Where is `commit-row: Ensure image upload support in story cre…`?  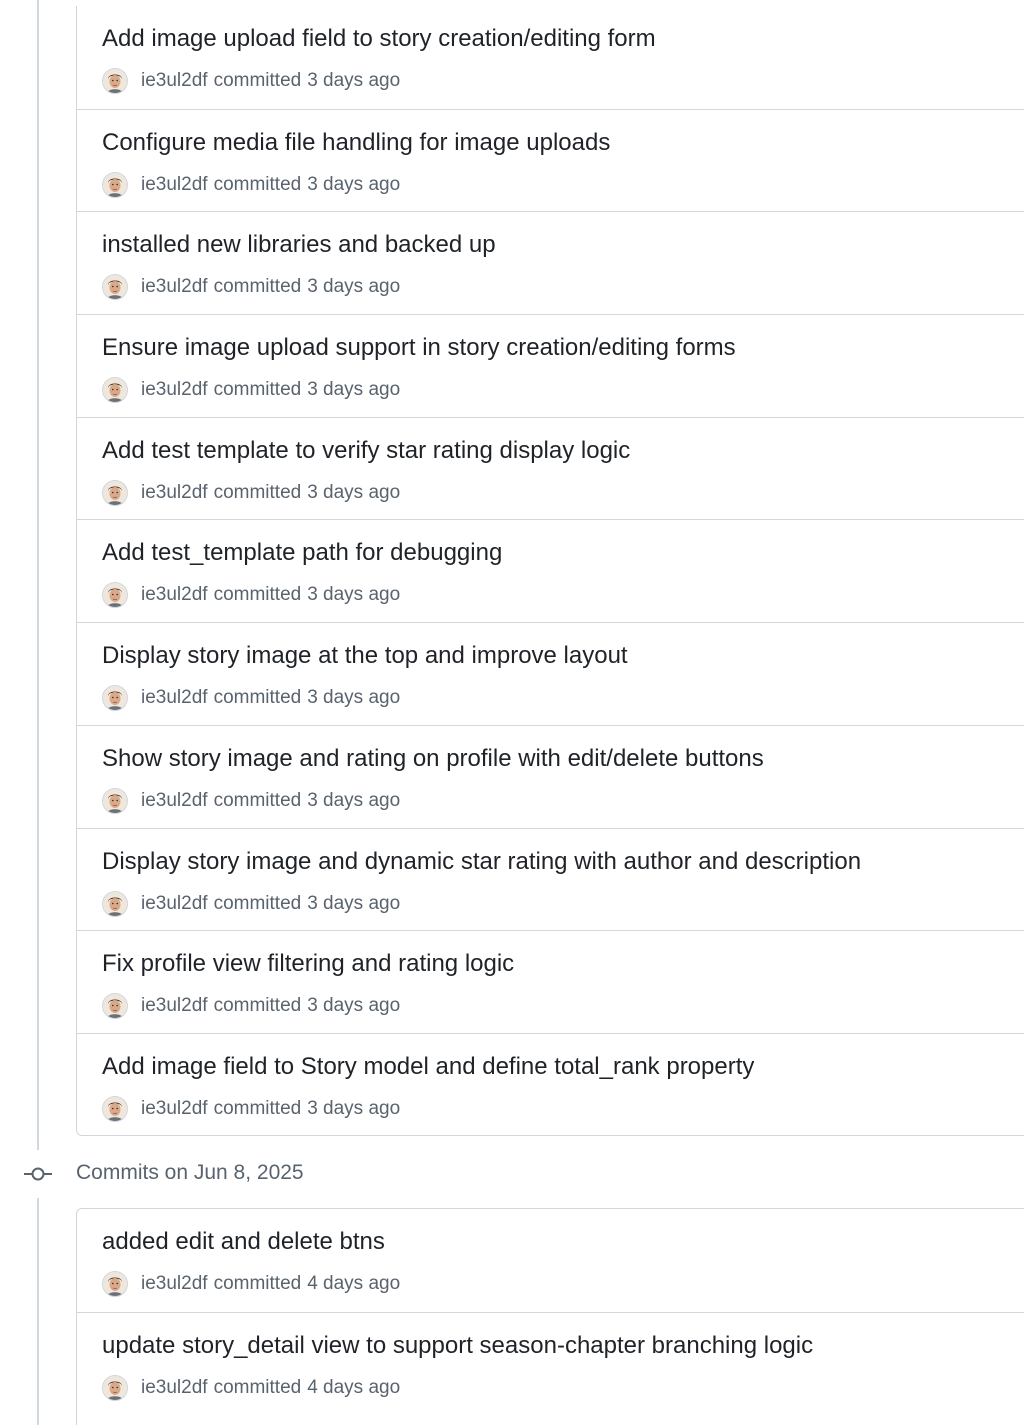
commit-row: Ensure image upload support in story cre… is located at coordinates (550, 365).